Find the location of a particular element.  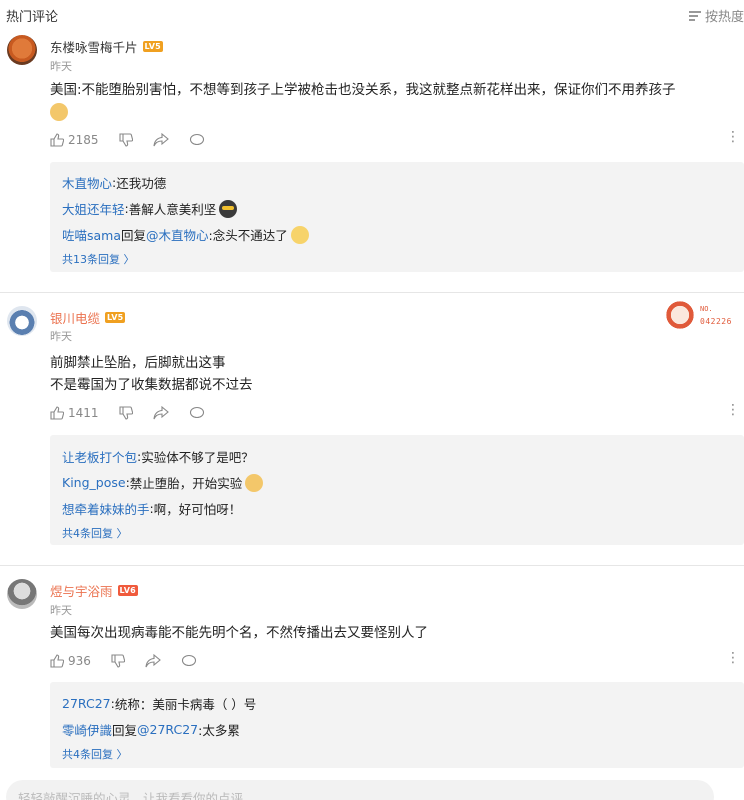

reply-item: 让老板打个包: 实验体不够了是吧？ is located at coordinates (158, 456).